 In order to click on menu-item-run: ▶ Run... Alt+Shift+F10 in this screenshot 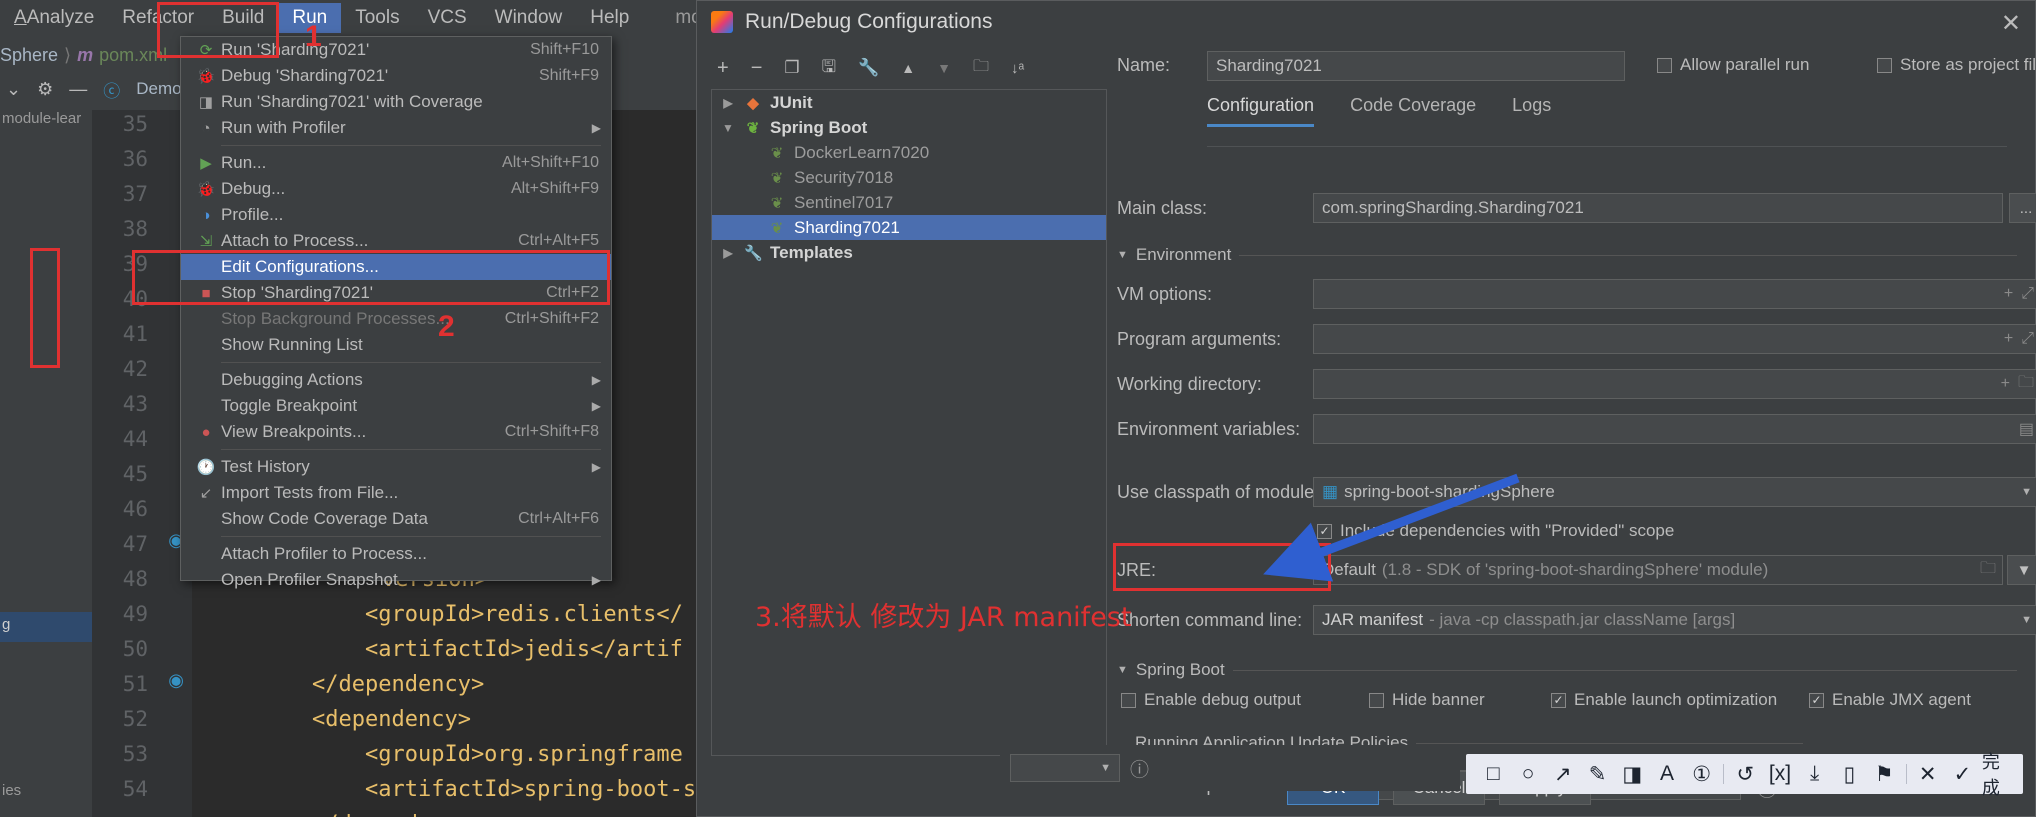, I will do `click(396, 163)`.